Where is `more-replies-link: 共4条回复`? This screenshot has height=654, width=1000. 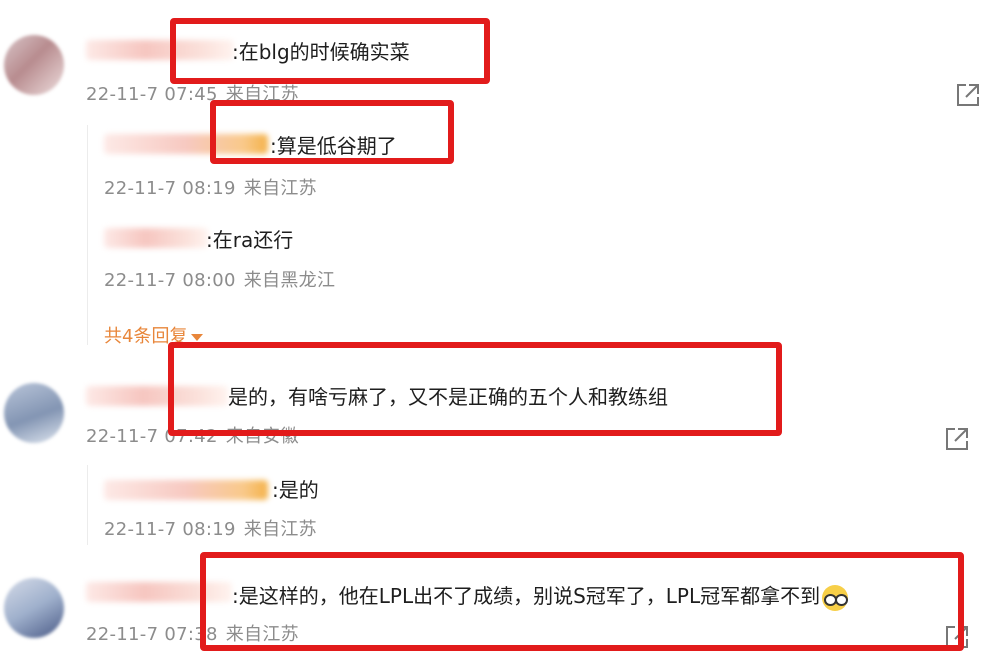 more-replies-link: 共4条回复 is located at coordinates (154, 335).